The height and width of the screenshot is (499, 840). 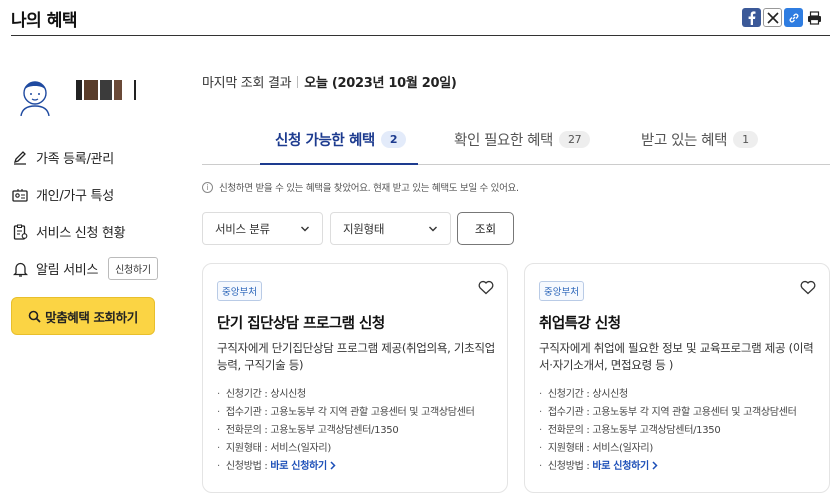 I want to click on tab-count-badge: 1, so click(x=745, y=139).